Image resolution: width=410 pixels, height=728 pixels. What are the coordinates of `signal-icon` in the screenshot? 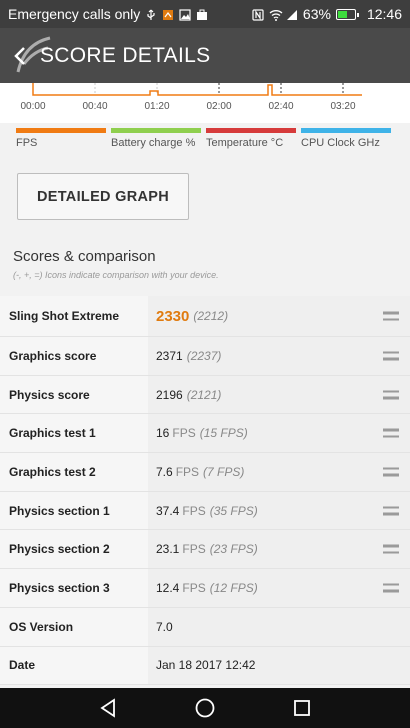 It's located at (292, 14).